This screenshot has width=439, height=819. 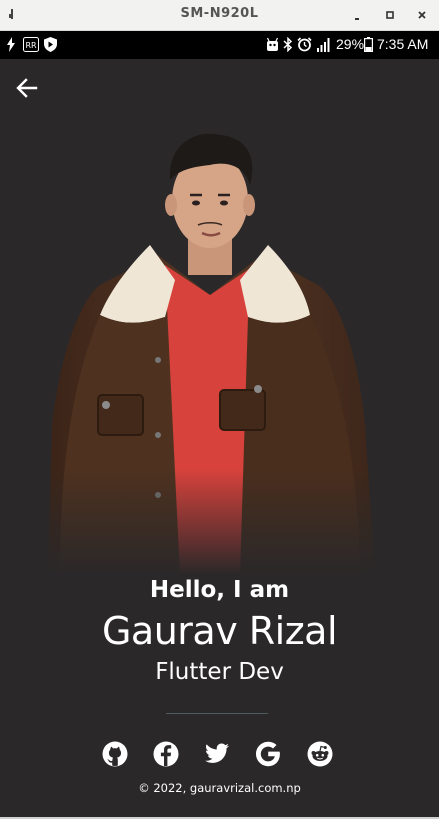 What do you see at coordinates (50, 44) in the screenshot?
I see `shield-icon` at bounding box center [50, 44].